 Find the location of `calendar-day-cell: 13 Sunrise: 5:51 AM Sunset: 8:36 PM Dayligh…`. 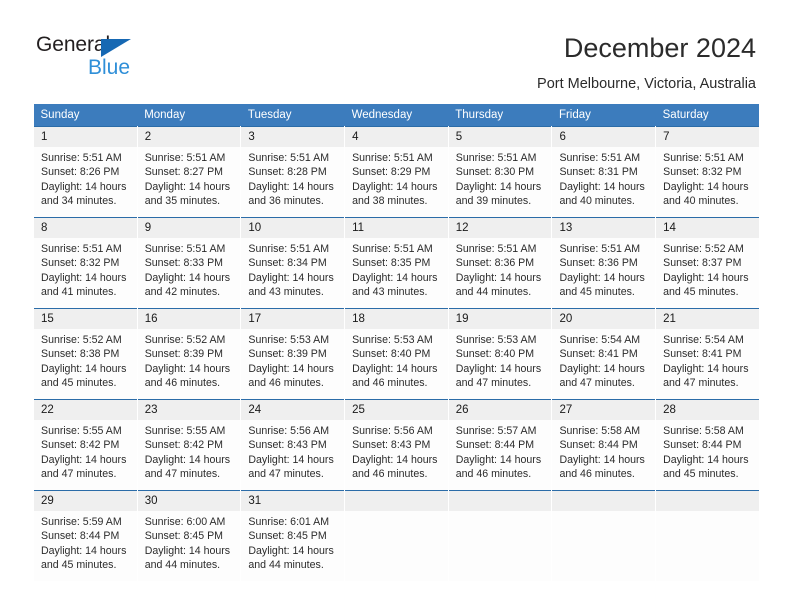

calendar-day-cell: 13 Sunrise: 5:51 AM Sunset: 8:36 PM Dayligh… is located at coordinates (604, 263).